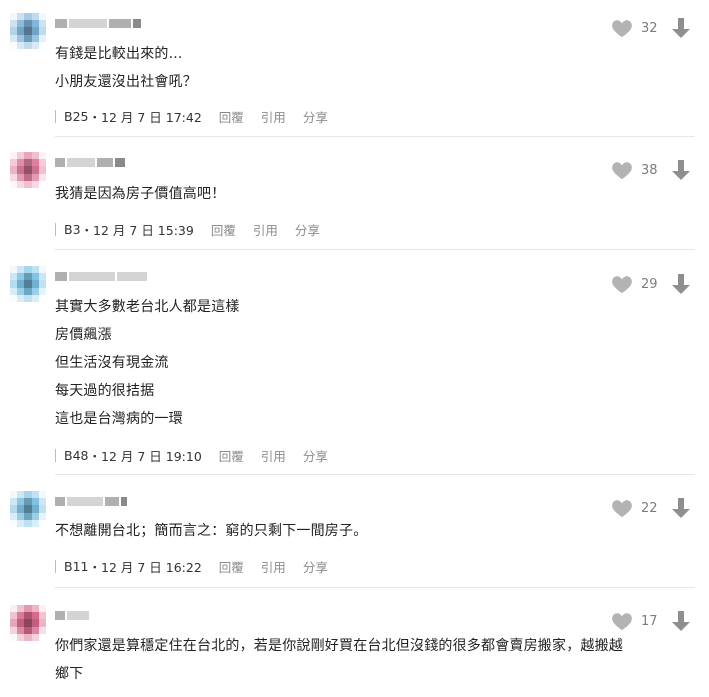 This screenshot has width=709, height=697. Describe the element at coordinates (651, 170) in the screenshot. I see `vote-group: 38` at that location.